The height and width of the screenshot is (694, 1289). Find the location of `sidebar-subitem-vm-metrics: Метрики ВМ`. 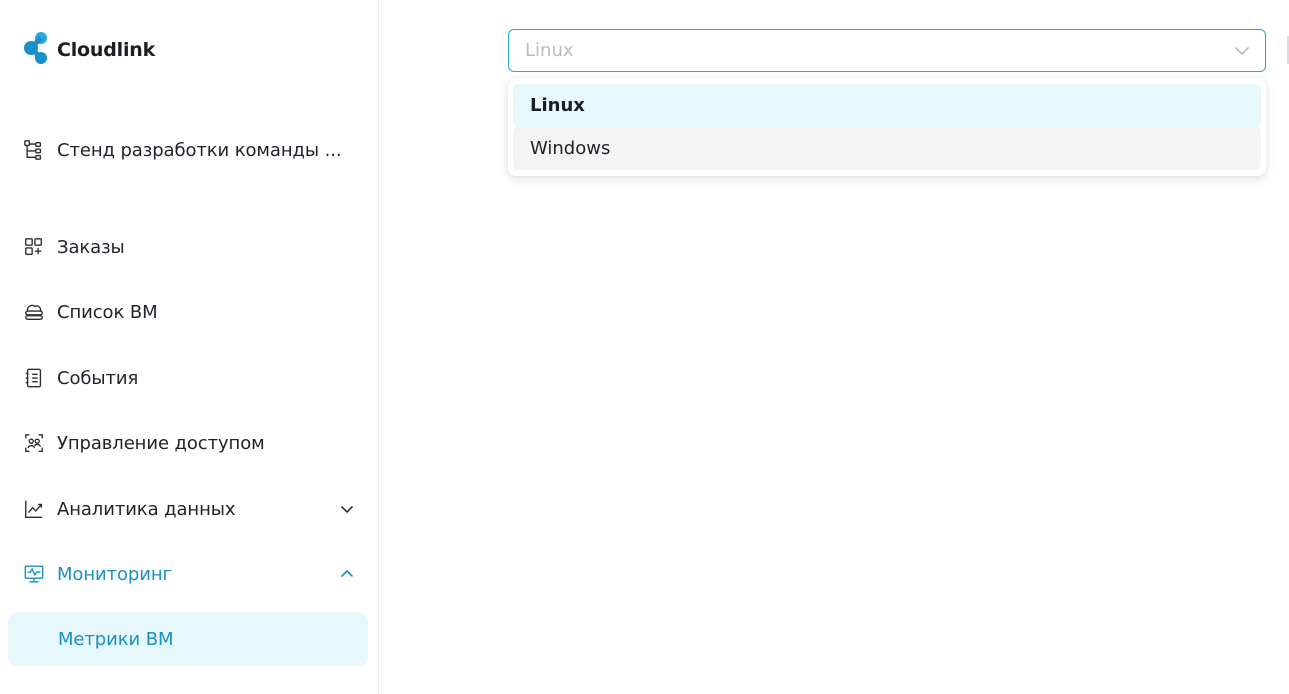

sidebar-subitem-vm-metrics: Метрики ВМ is located at coordinates (188, 639).